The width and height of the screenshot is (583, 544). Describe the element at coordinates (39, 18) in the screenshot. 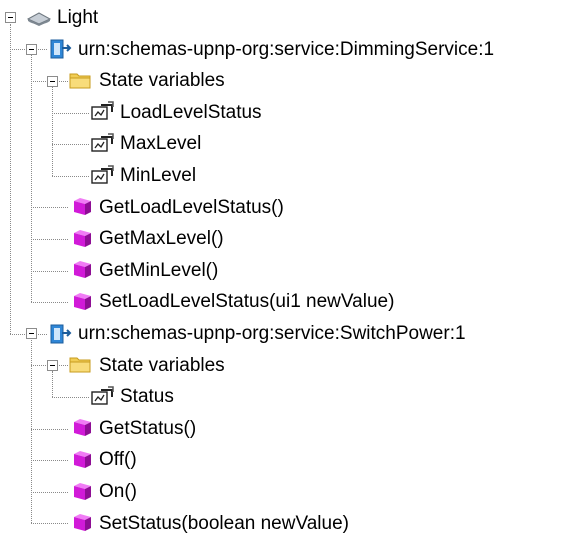

I see `light-device-icon` at that location.